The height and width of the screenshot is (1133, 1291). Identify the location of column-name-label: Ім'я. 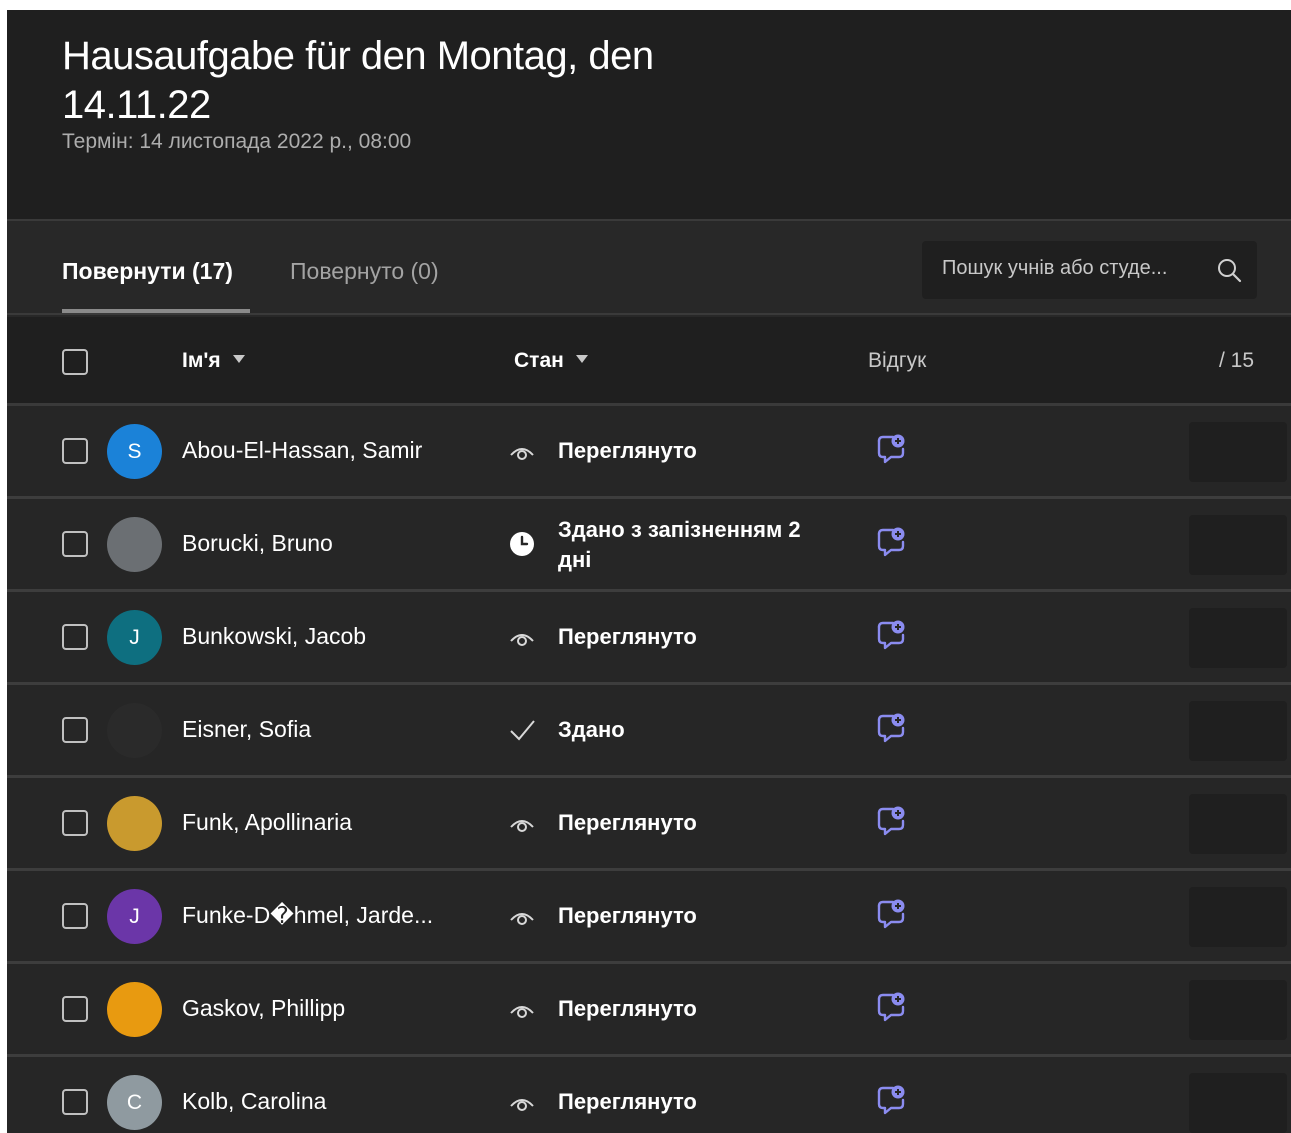
(201, 360).